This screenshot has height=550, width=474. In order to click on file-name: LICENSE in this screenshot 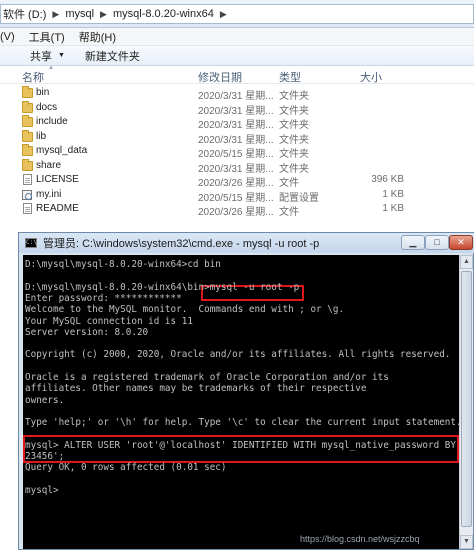, I will do `click(57, 179)`.